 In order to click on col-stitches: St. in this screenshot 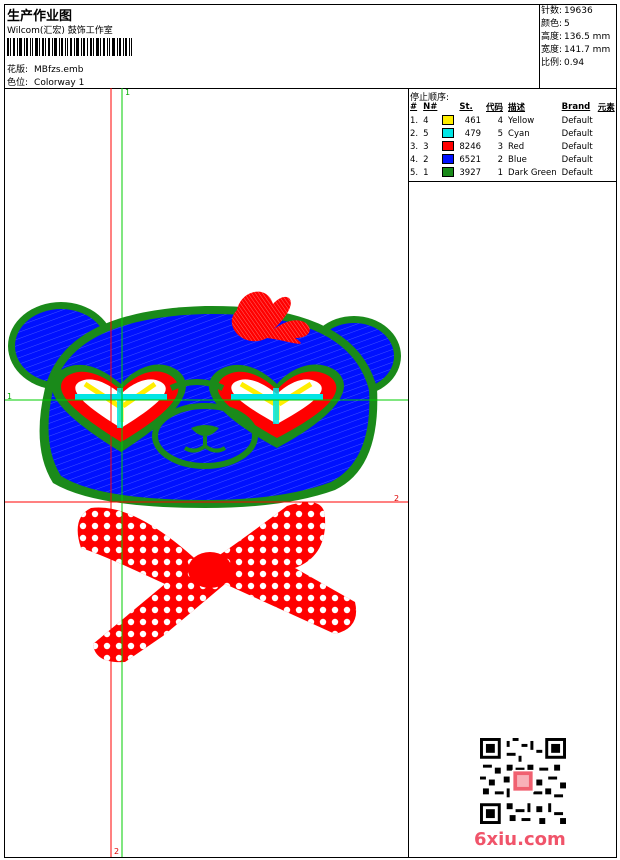, I will do `click(466, 107)`.